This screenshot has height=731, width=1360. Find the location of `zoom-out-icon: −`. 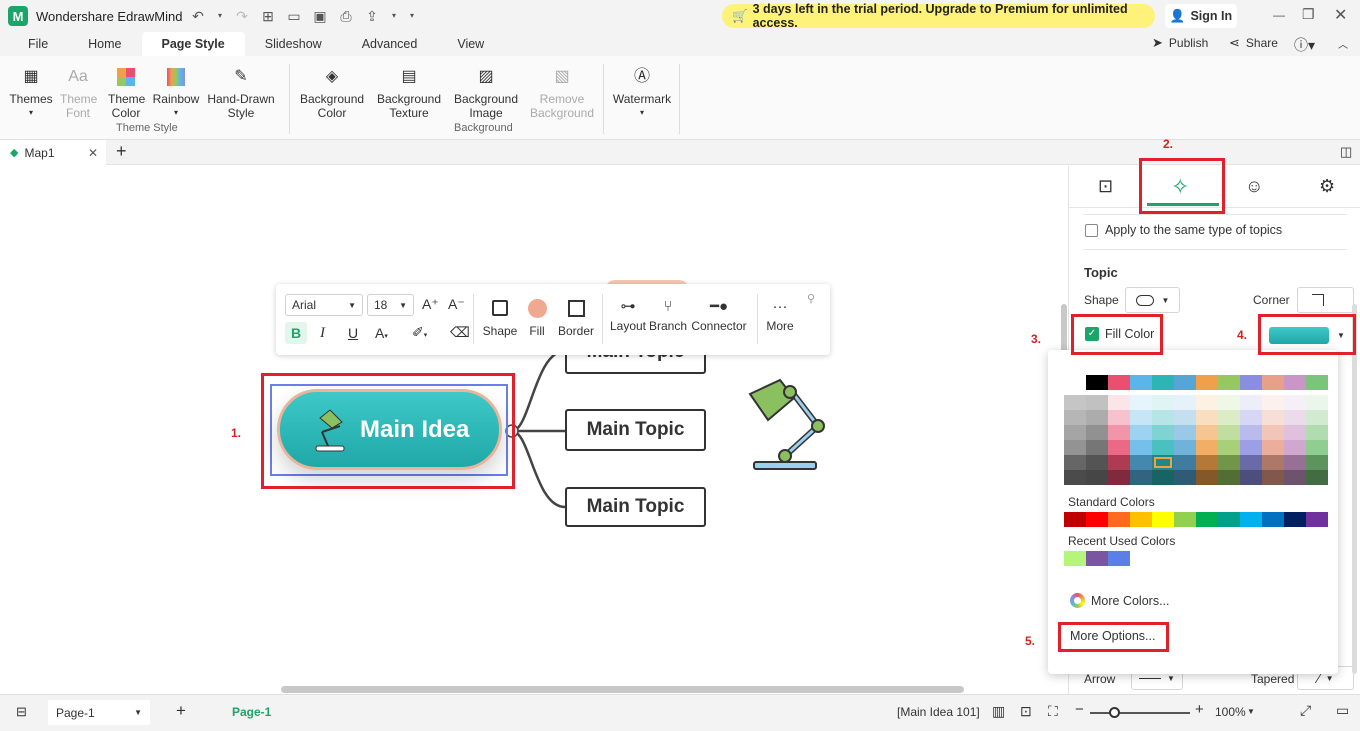

zoom-out-icon: − is located at coordinates (1079, 709).